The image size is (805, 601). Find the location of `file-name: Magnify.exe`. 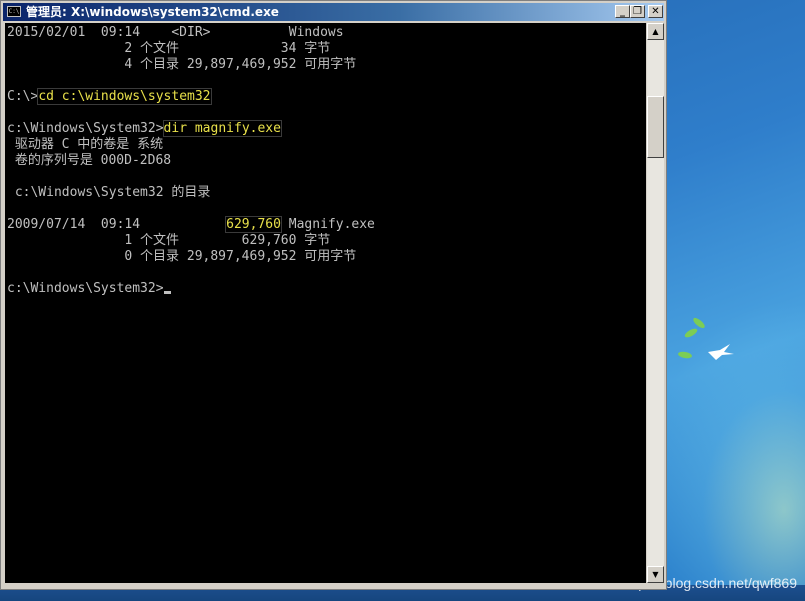

file-name: Magnify.exe is located at coordinates (327, 224).